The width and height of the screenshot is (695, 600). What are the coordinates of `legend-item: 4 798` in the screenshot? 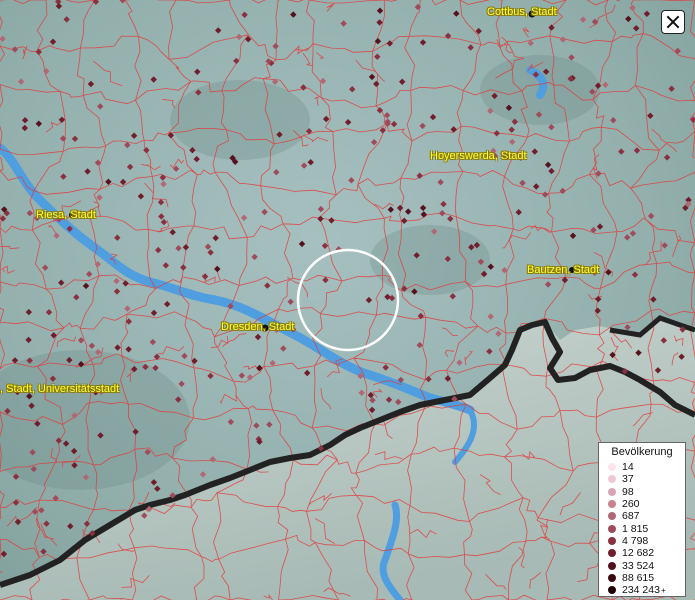 It's located at (642, 541).